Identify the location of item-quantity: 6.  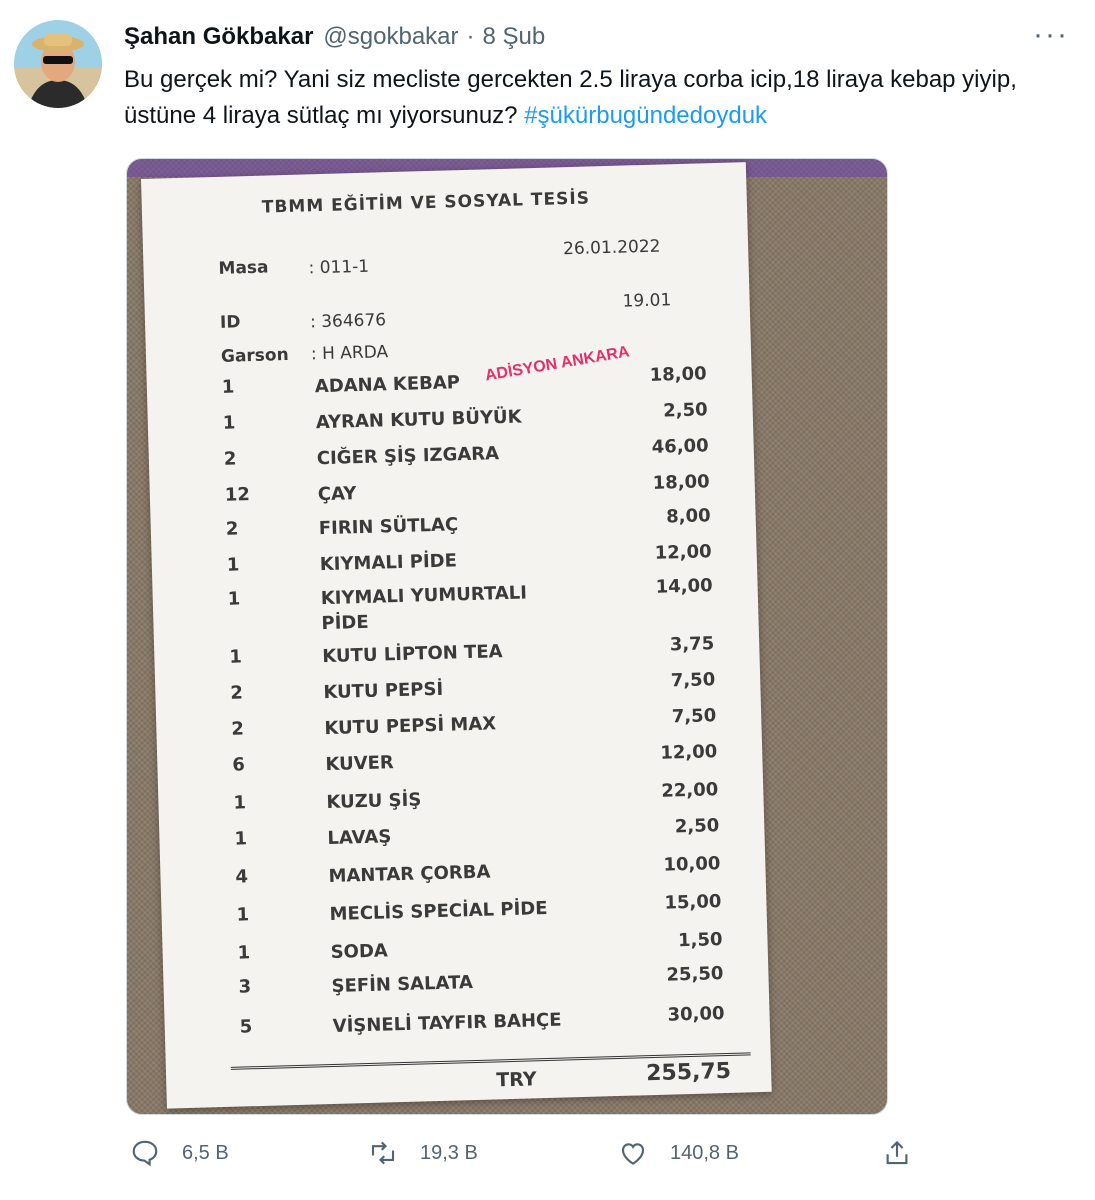
(239, 765).